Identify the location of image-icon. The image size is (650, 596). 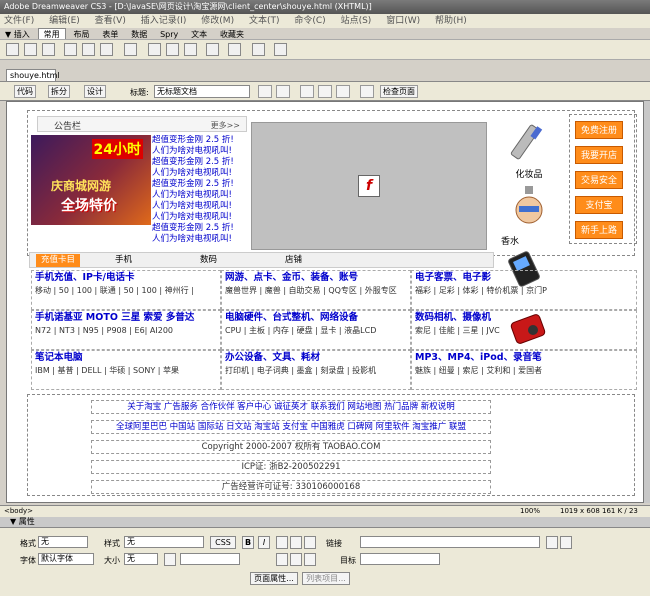
(106, 49).